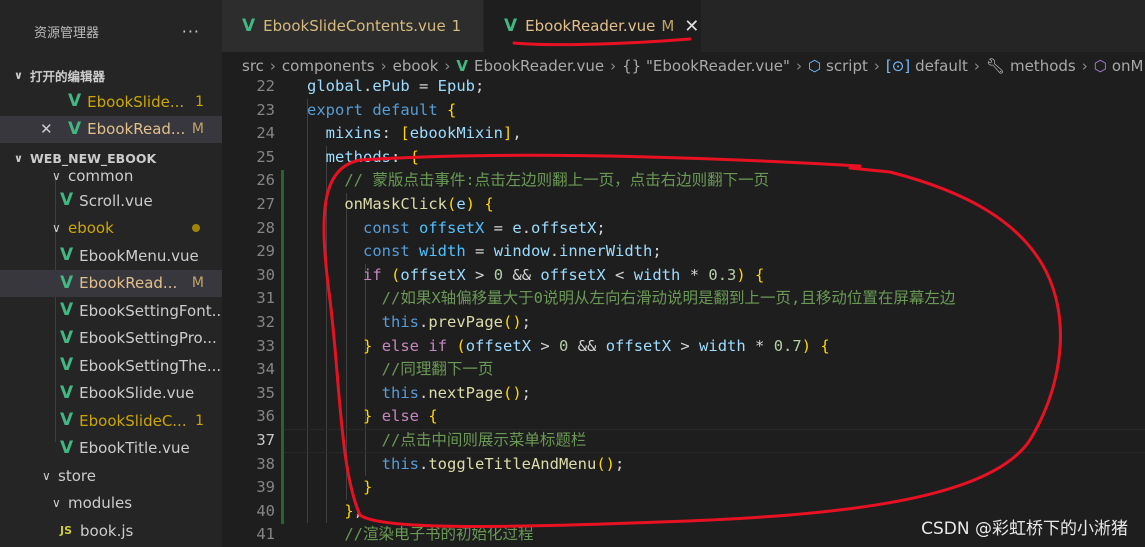  I want to click on code-line: 37 //点击中间则展示菜单标题栏, so click(683, 441).